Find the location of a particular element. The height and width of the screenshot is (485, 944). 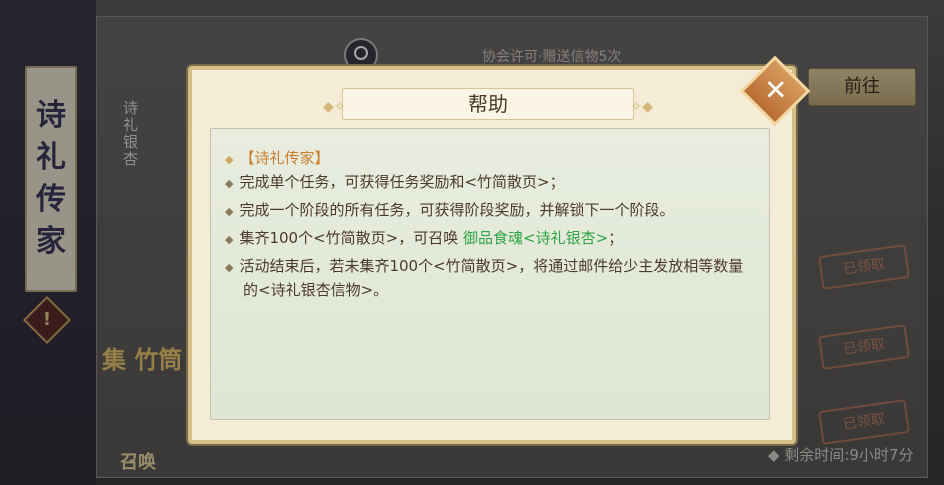

dialog-title-bar: ◆✧ 帮助 ✧◆ is located at coordinates (488, 104).